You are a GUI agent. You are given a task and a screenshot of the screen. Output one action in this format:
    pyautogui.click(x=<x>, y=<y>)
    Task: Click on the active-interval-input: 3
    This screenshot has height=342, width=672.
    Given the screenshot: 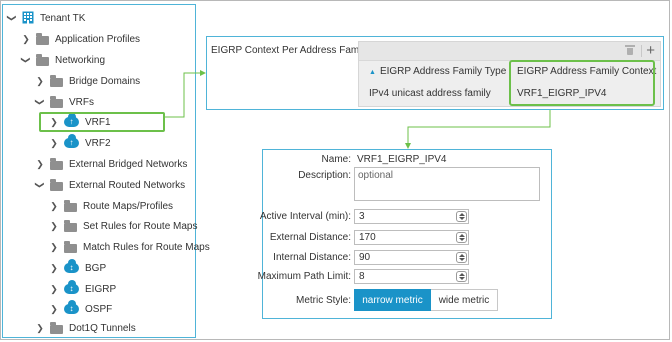 What is the action you would take?
    pyautogui.click(x=411, y=216)
    